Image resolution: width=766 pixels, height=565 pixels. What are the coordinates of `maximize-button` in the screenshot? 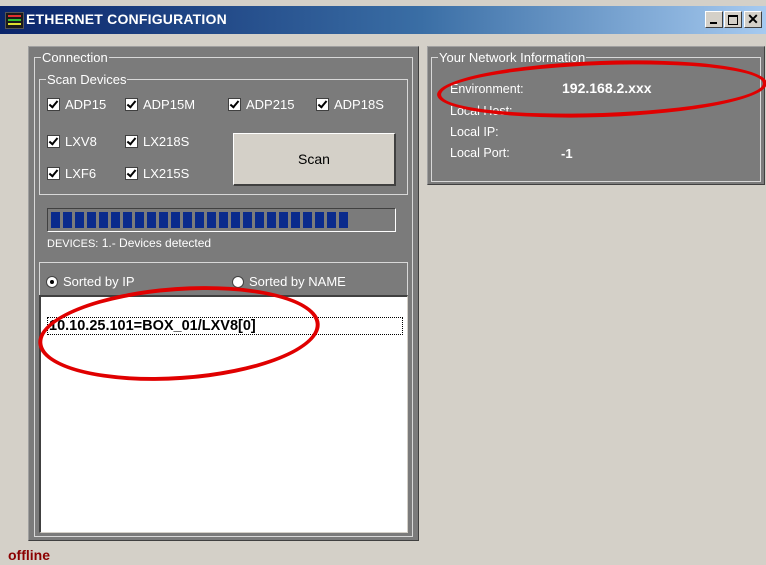 It's located at (733, 19).